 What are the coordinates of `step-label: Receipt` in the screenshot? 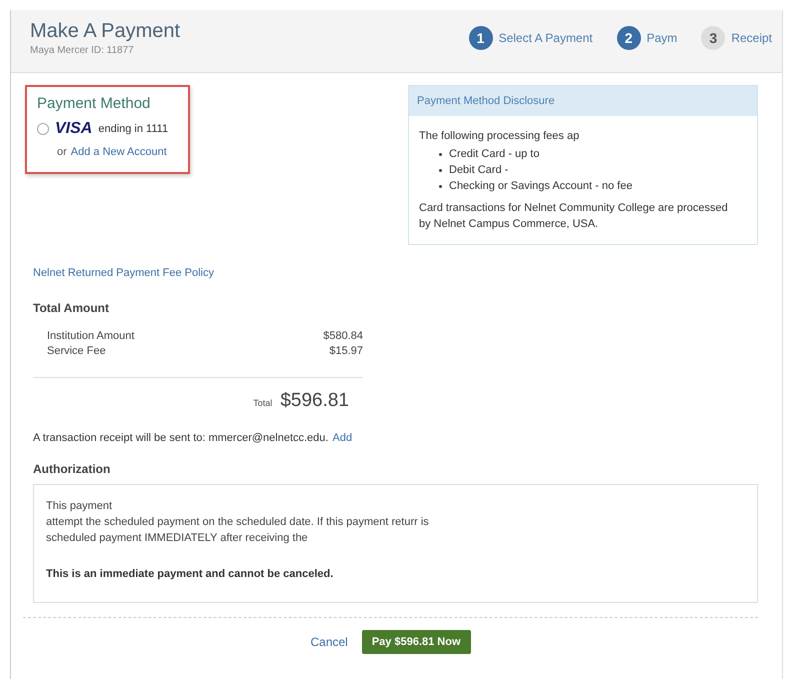 It's located at (751, 38).